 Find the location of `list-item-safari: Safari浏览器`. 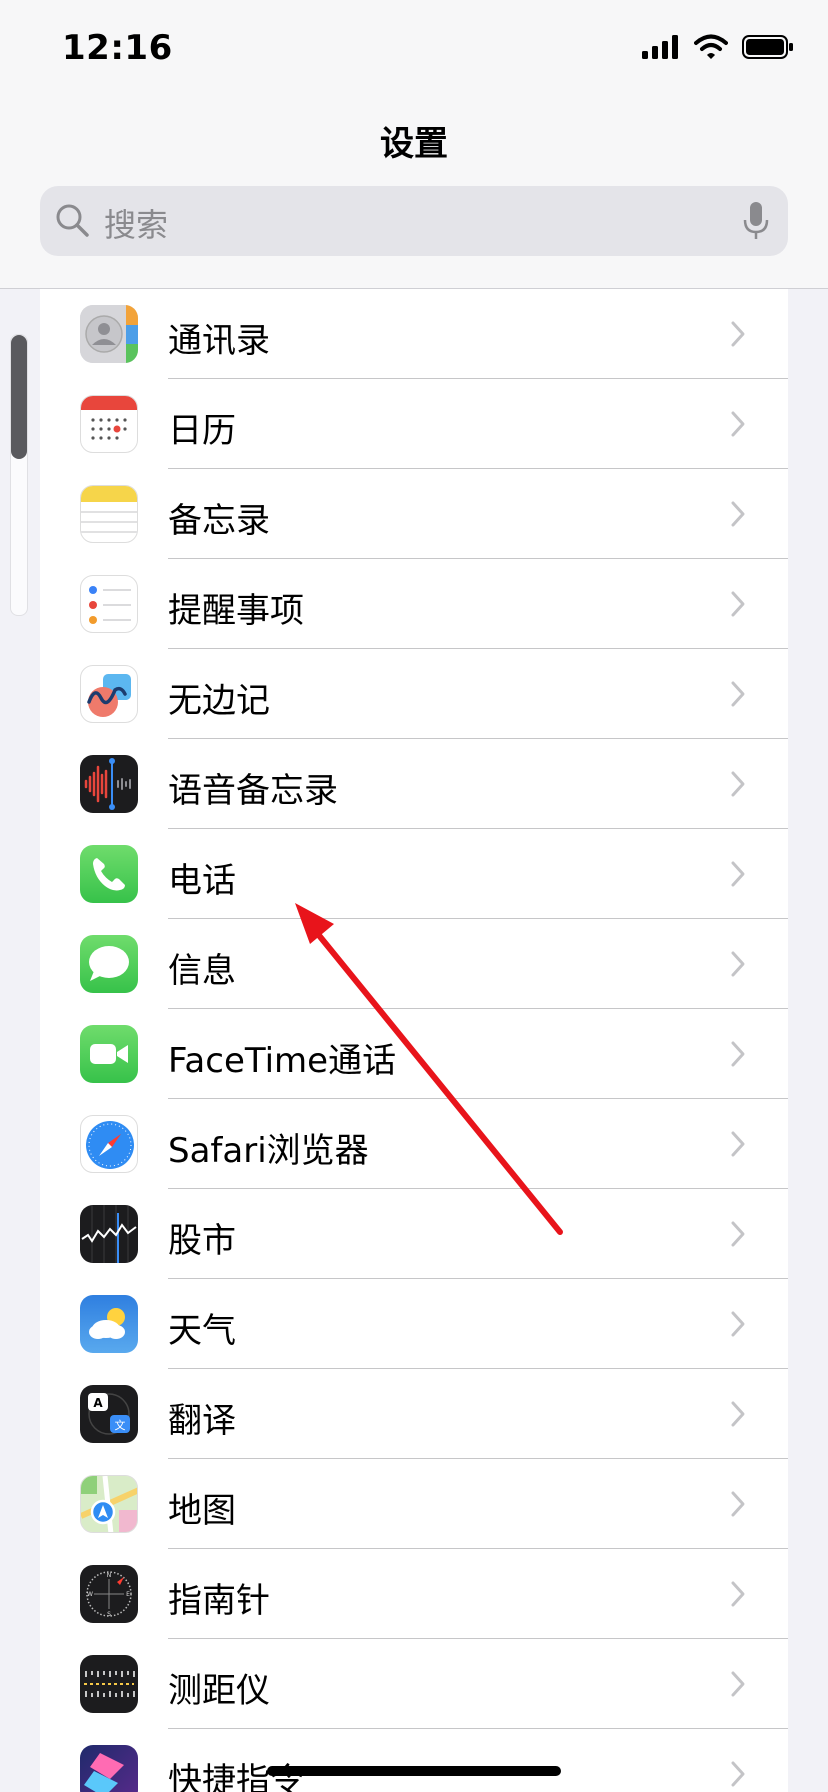

list-item-safari: Safari浏览器 is located at coordinates (414, 1144).